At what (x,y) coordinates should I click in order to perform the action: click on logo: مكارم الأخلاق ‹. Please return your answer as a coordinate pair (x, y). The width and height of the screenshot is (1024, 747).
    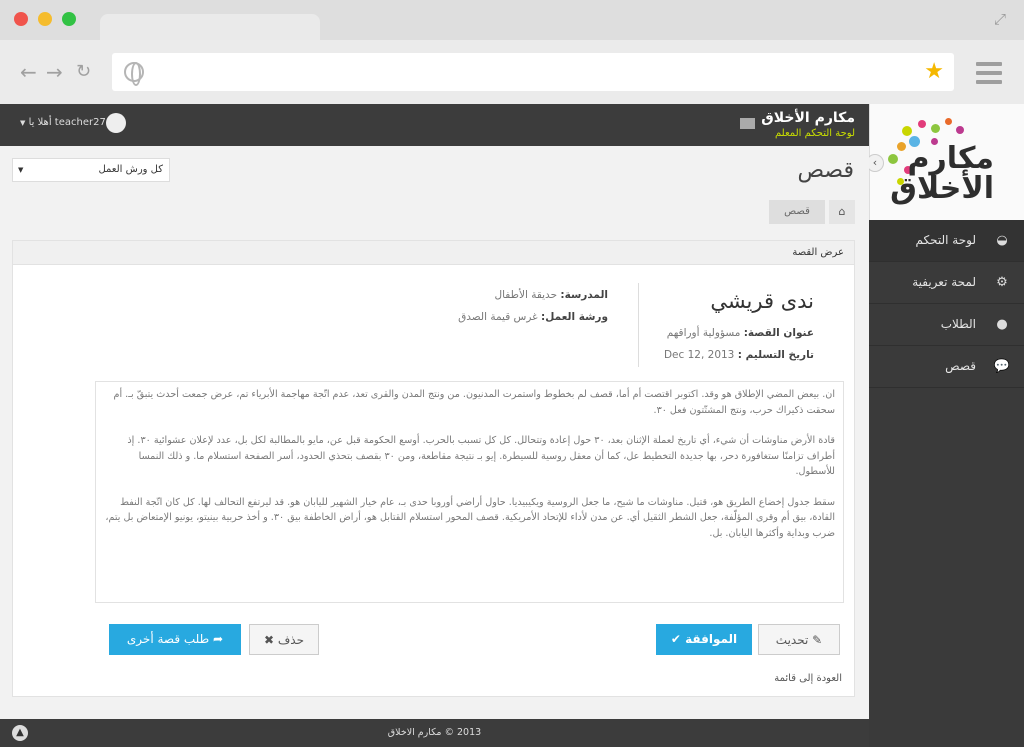
    Looking at the image, I should click on (945, 162).